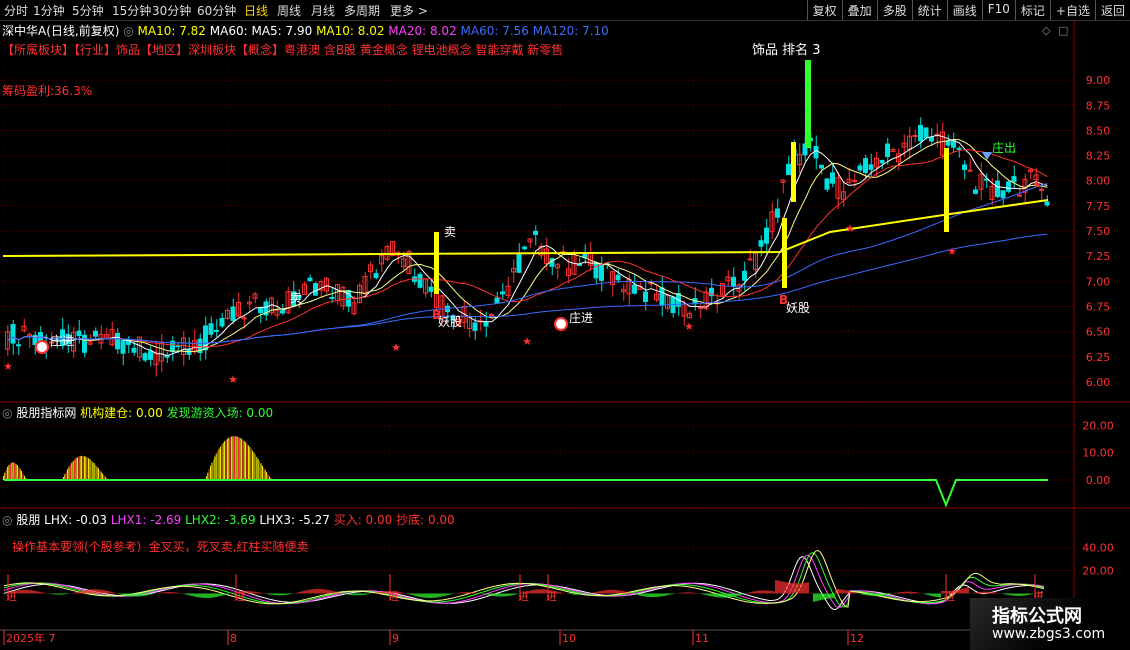  What do you see at coordinates (523, 596) in the screenshot?
I see `buy-marker-3: 进` at bounding box center [523, 596].